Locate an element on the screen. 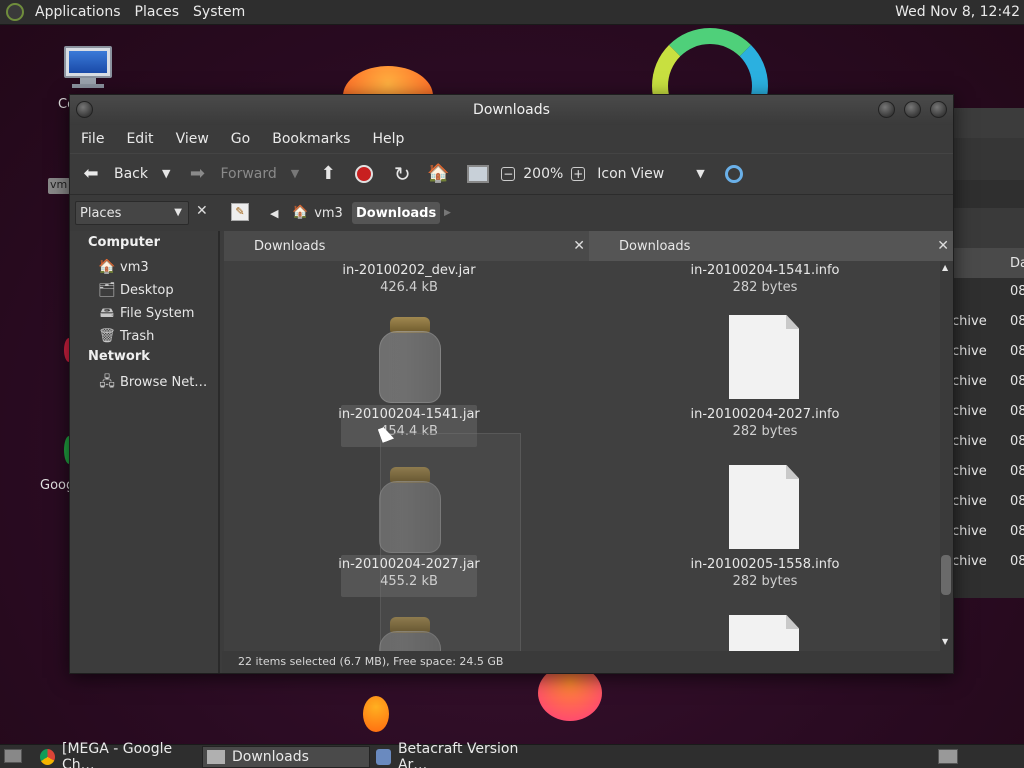  file-item: in-20100204-2027.jar 455.2 kB is located at coordinates (409, 573).